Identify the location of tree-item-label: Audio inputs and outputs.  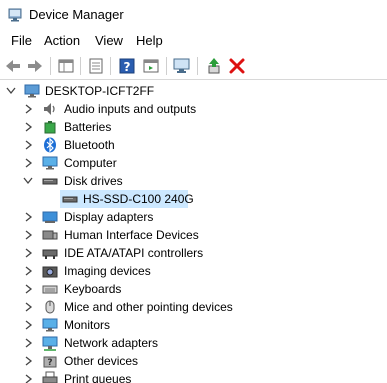
(130, 109).